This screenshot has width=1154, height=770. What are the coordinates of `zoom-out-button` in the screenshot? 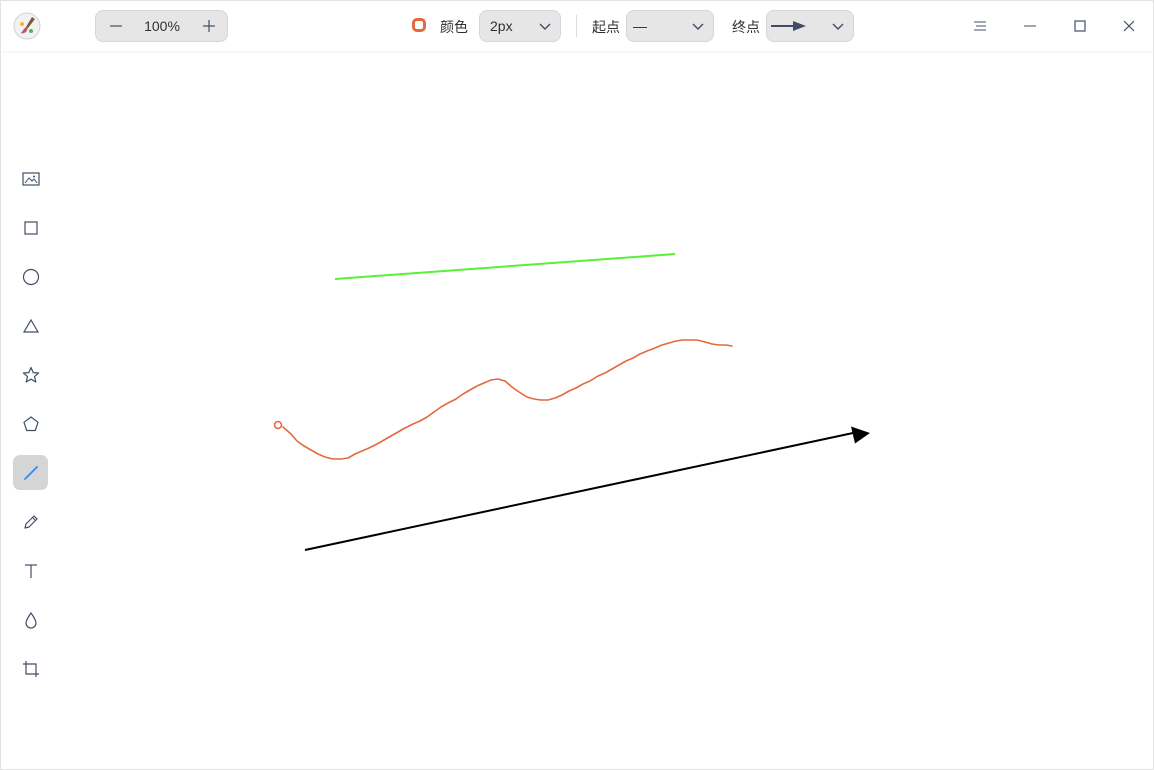 It's located at (116, 26).